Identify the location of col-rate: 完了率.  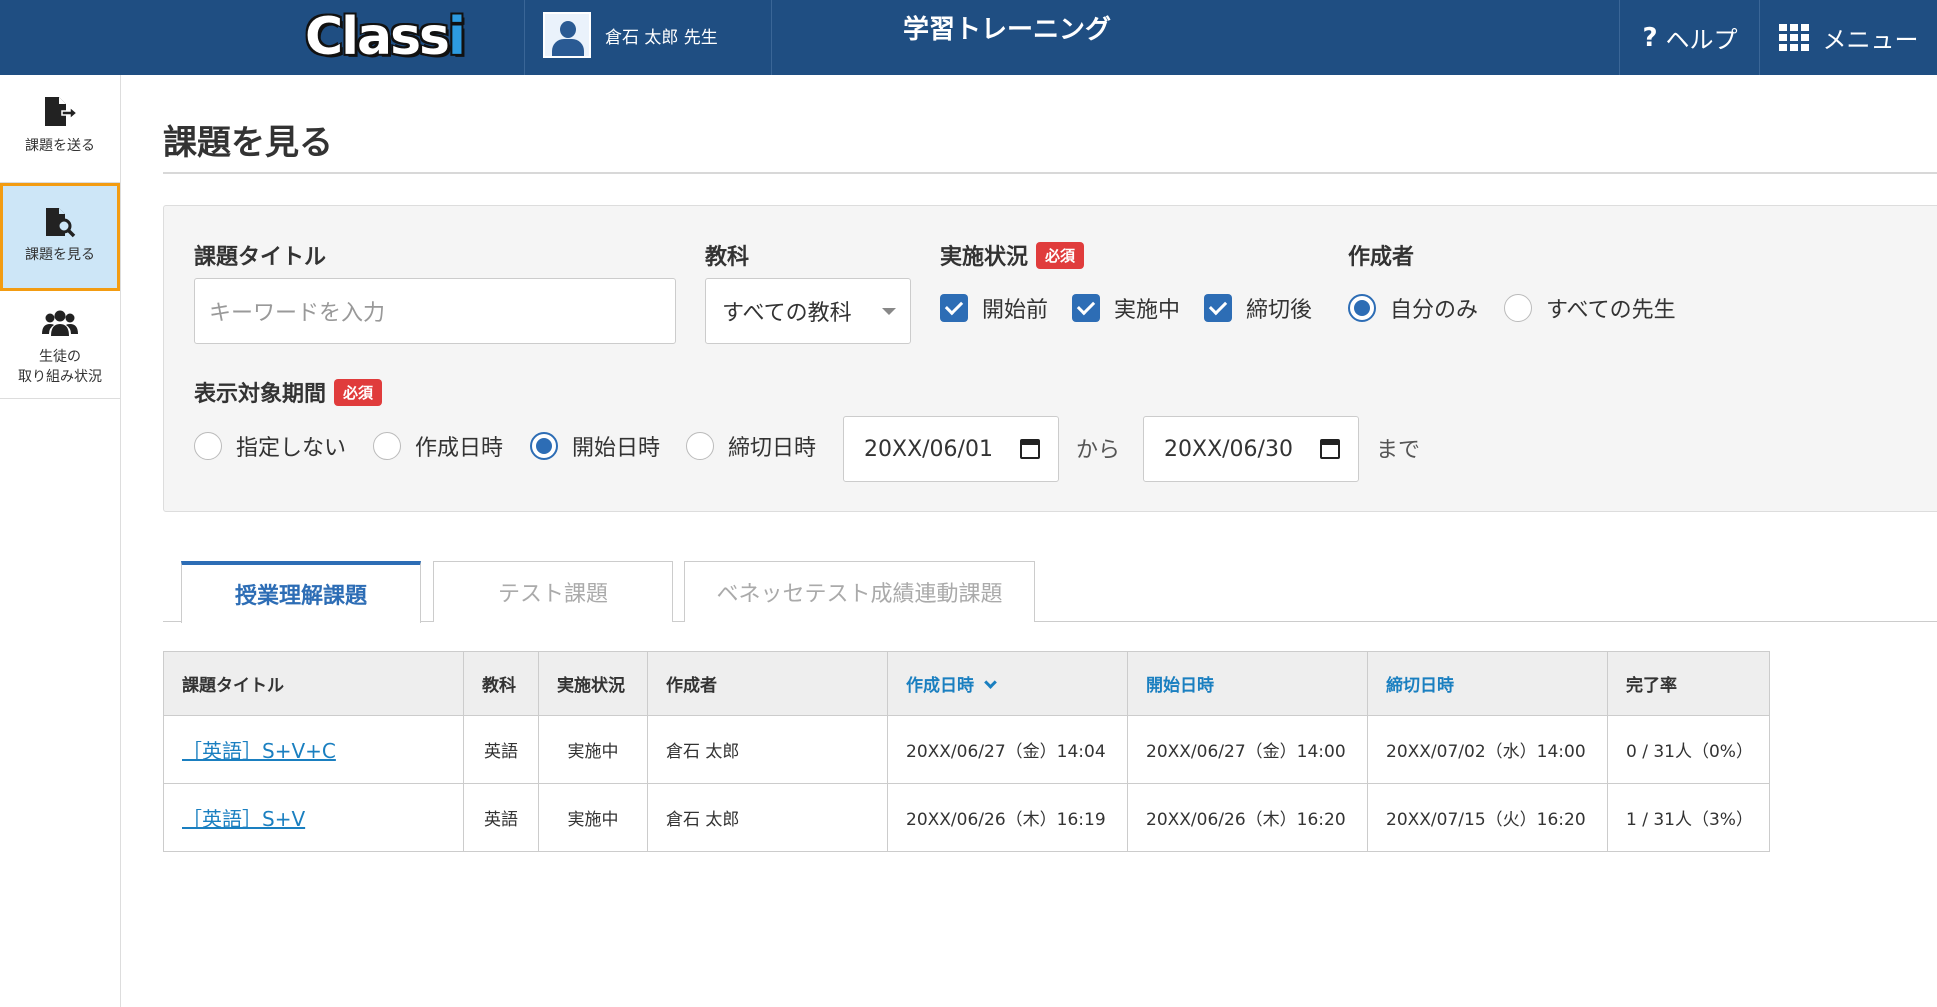
(1688, 683).